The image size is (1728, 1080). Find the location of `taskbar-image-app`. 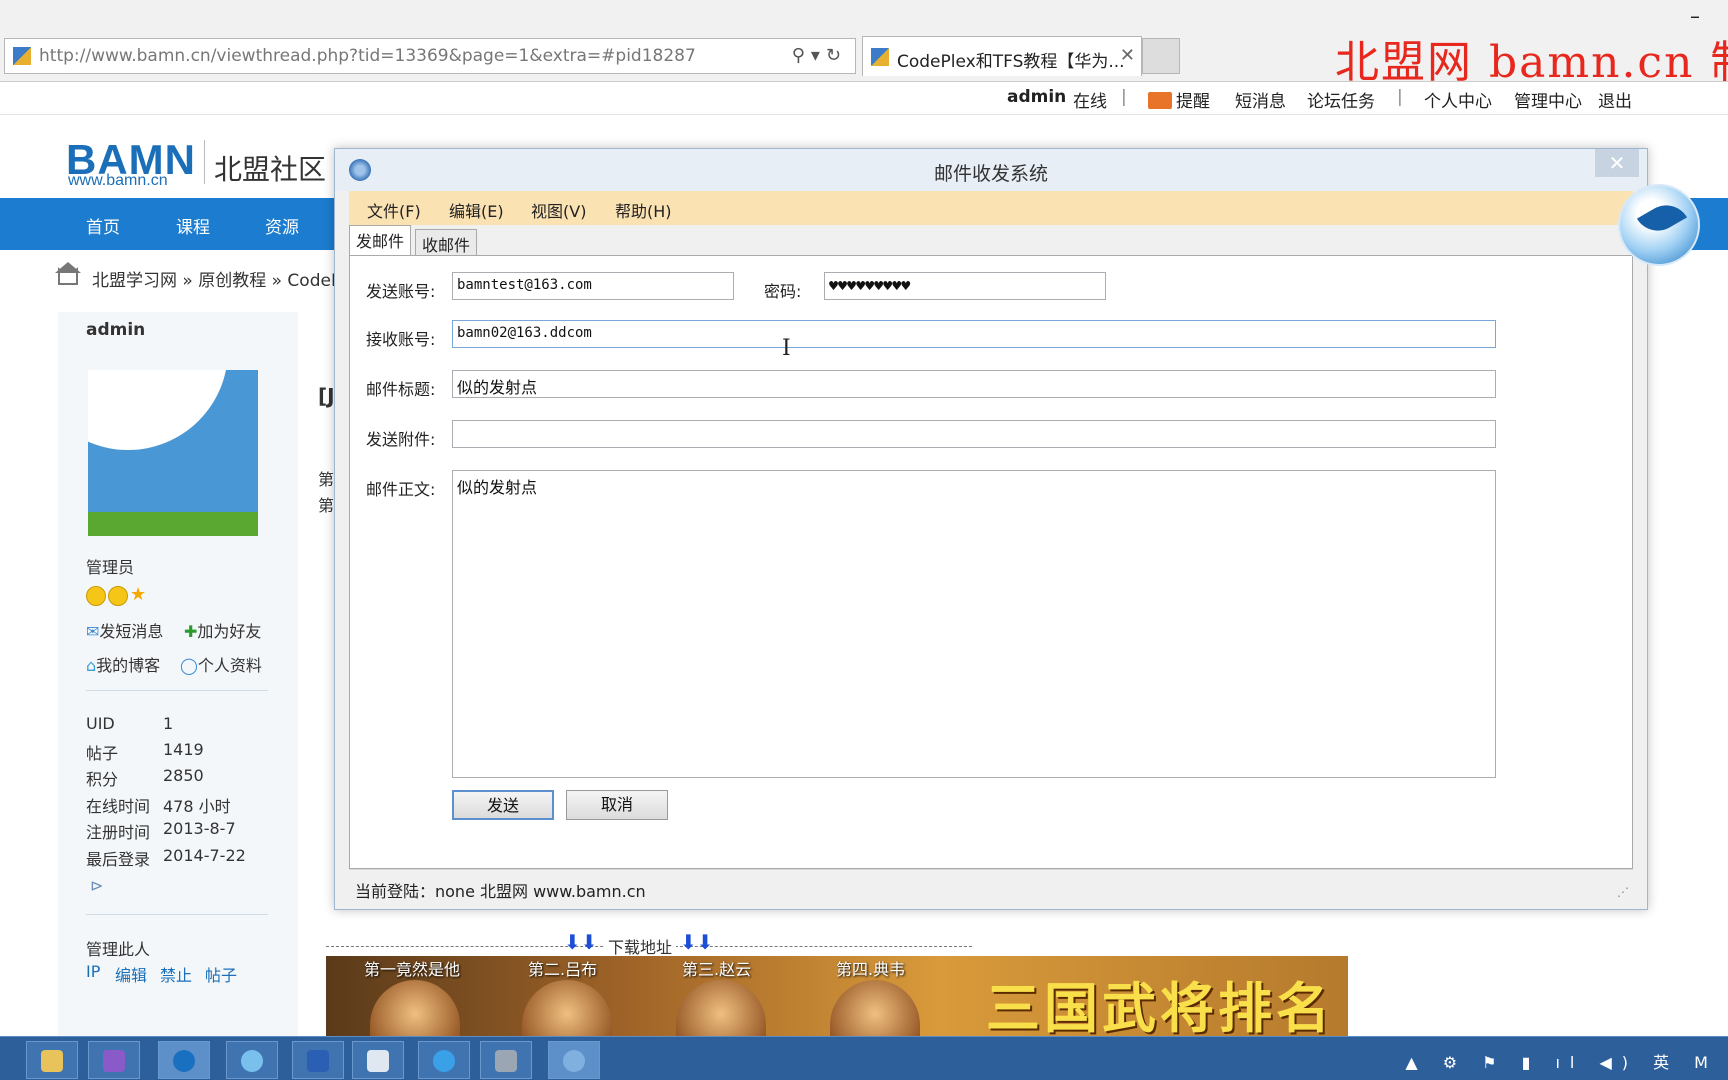

taskbar-image-app is located at coordinates (506, 1060).